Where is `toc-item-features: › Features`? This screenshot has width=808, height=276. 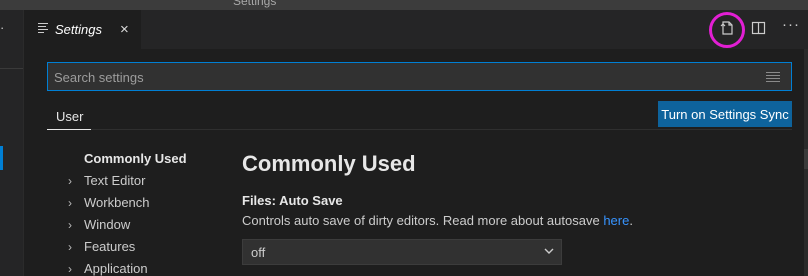 toc-item-features: › Features is located at coordinates (101, 246).